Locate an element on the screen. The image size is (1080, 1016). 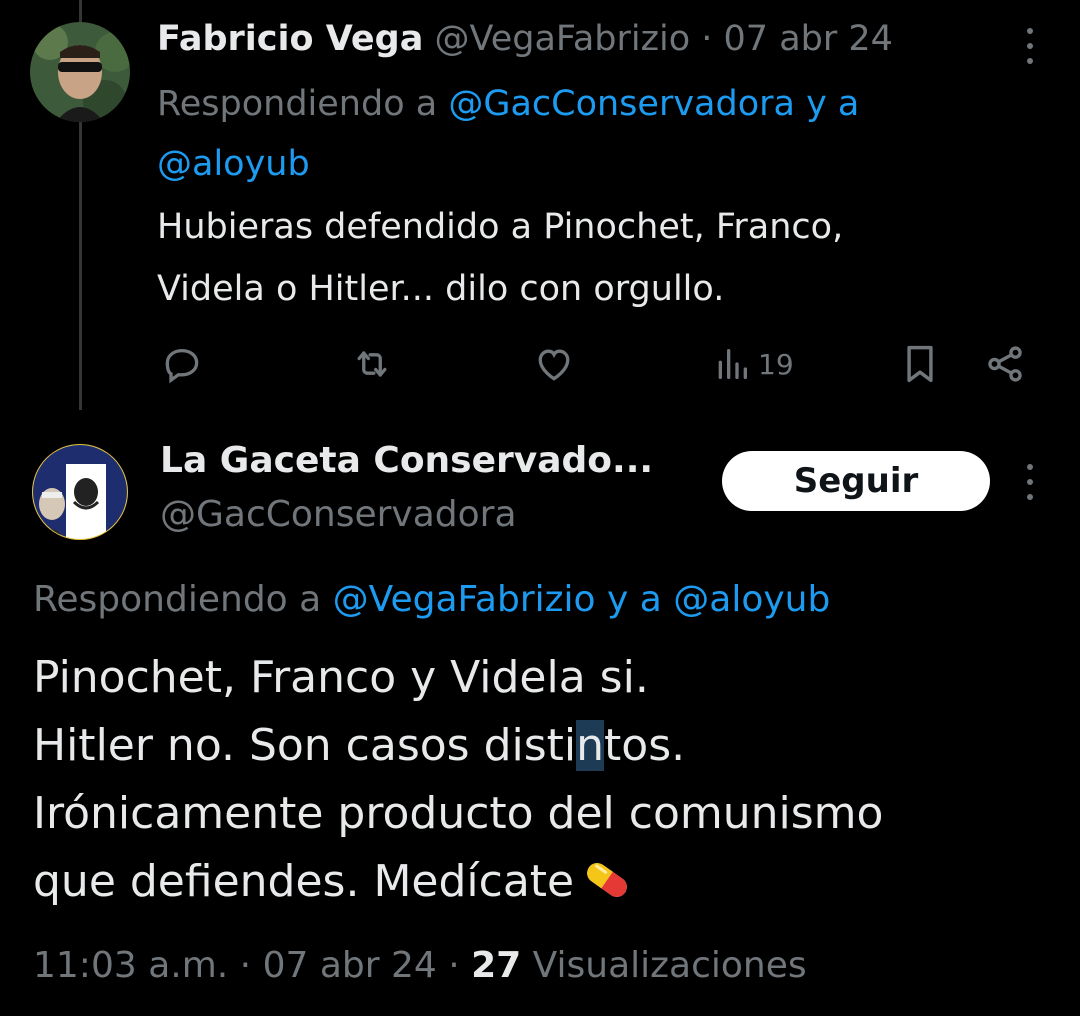
author-handle: @VegaFabrizio is located at coordinates (563, 39).